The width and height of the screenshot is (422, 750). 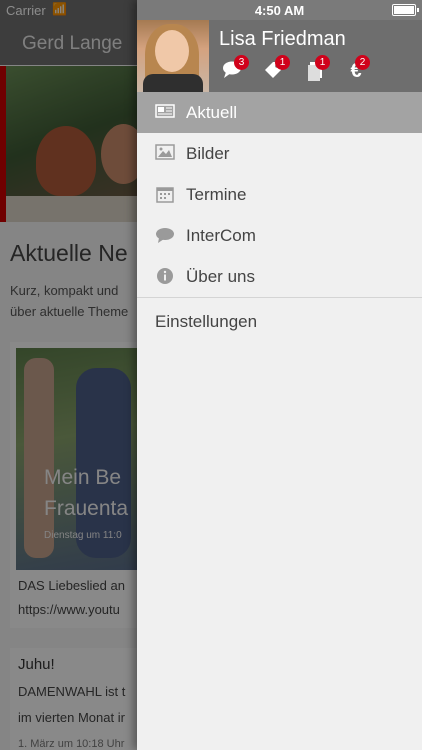 What do you see at coordinates (220, 276) in the screenshot?
I see `menu-label: Über uns` at bounding box center [220, 276].